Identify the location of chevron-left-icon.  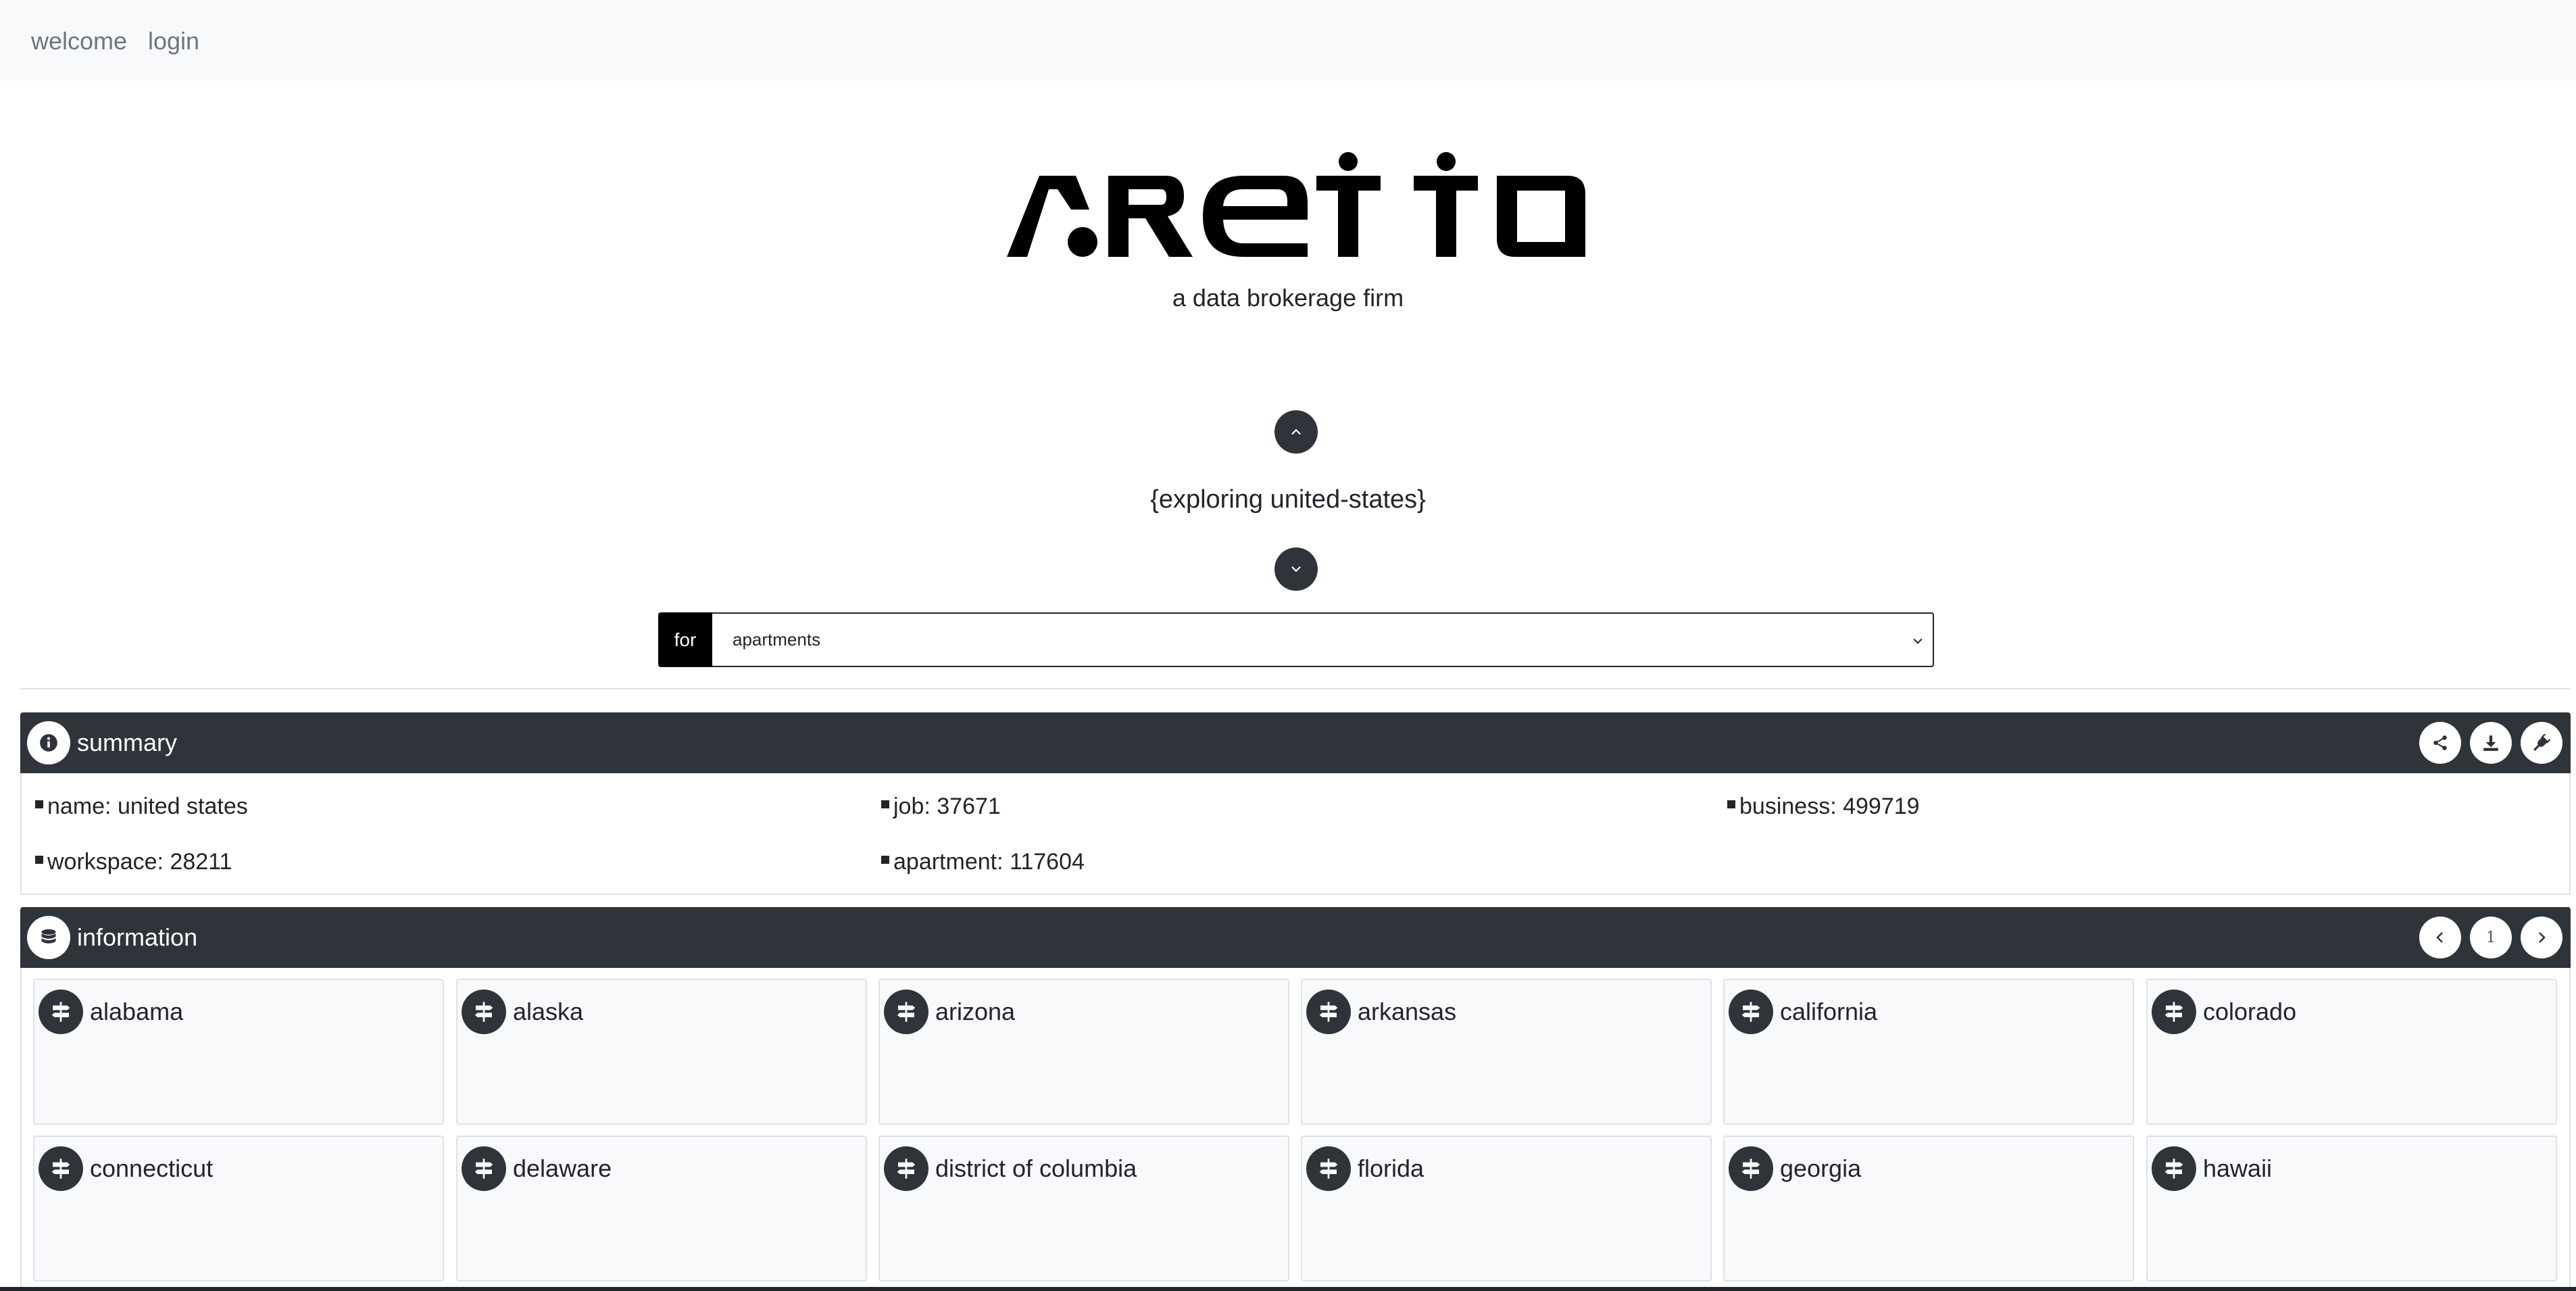
(2440, 937).